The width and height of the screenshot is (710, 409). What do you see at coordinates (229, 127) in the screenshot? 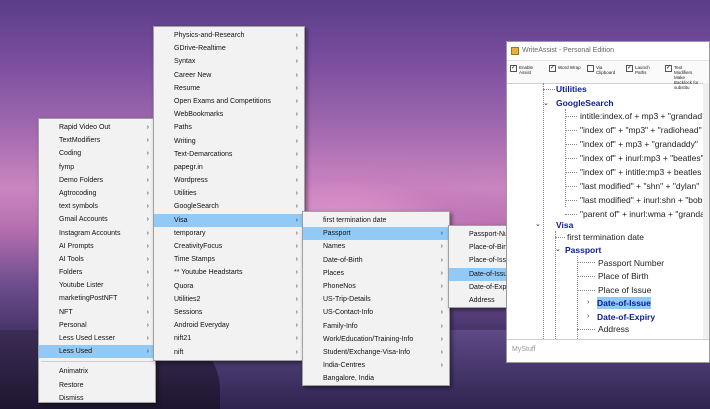
I see `menu-less-used-item-paths: Paths ›` at bounding box center [229, 127].